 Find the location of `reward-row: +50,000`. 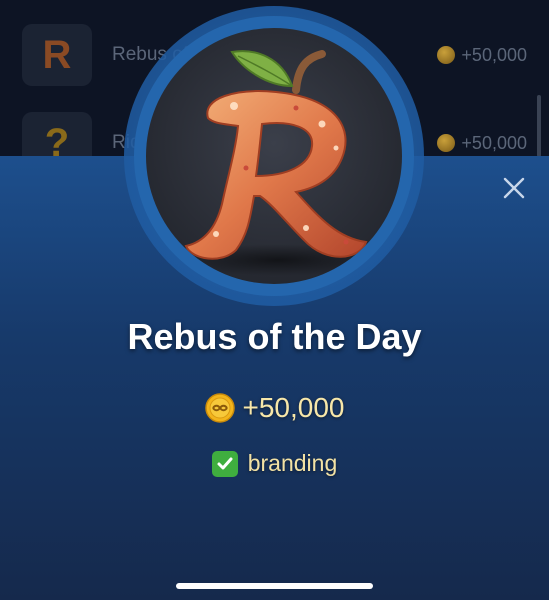

reward-row: +50,000 is located at coordinates (274, 408).